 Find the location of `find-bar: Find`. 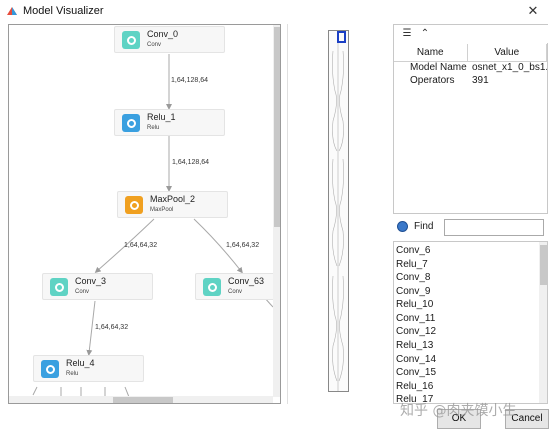

find-bar: Find is located at coordinates (470, 228).